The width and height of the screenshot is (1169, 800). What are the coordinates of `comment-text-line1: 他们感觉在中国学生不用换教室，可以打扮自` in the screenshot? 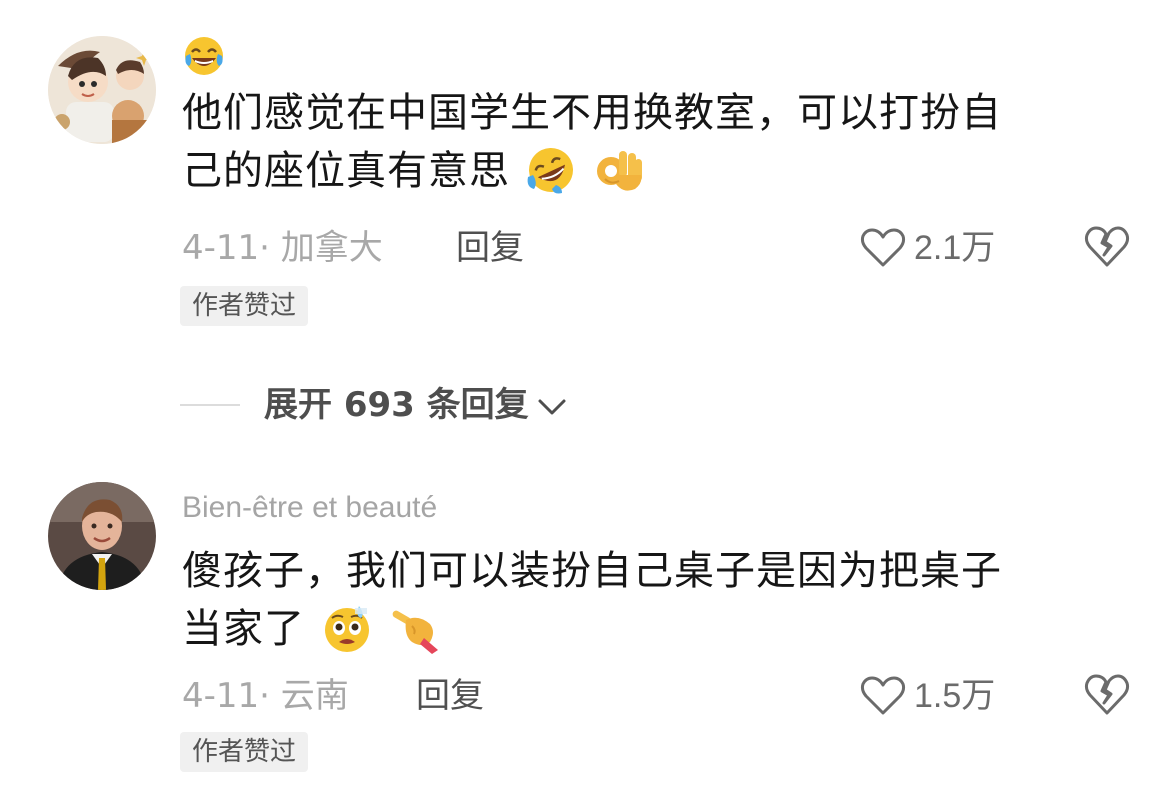 It's located at (592, 113).